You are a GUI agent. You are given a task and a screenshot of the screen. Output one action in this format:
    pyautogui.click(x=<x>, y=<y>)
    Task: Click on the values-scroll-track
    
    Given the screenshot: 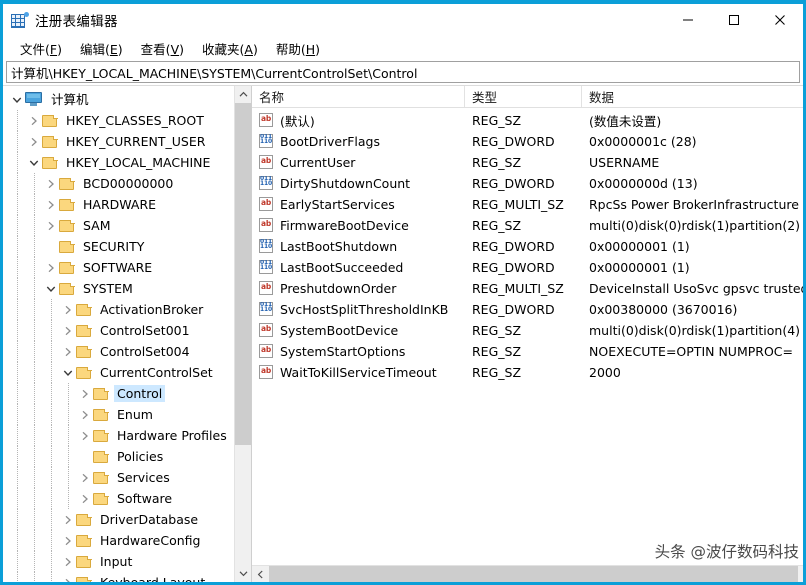 What is the action you would take?
    pyautogui.click(x=536, y=574)
    